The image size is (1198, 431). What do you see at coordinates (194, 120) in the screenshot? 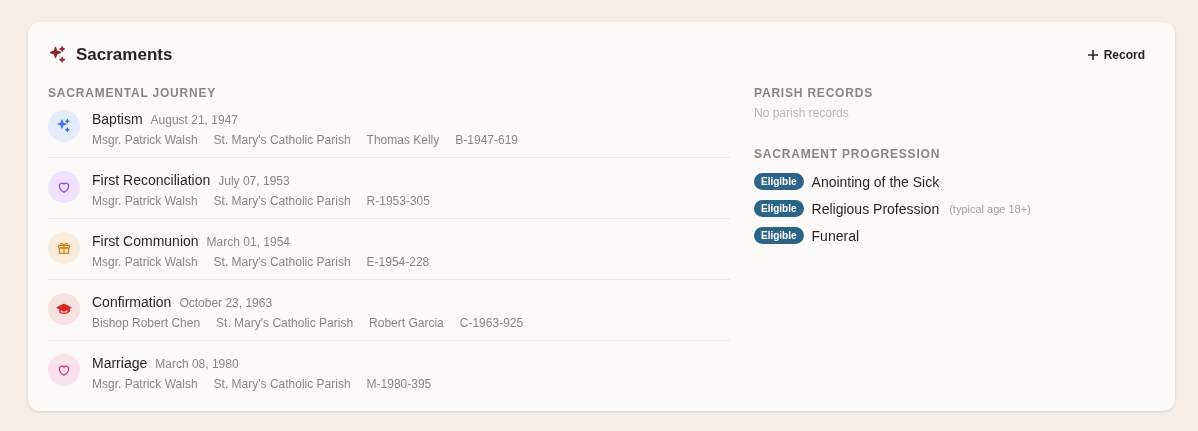
I see `sacrament-date: August 21, 1947` at bounding box center [194, 120].